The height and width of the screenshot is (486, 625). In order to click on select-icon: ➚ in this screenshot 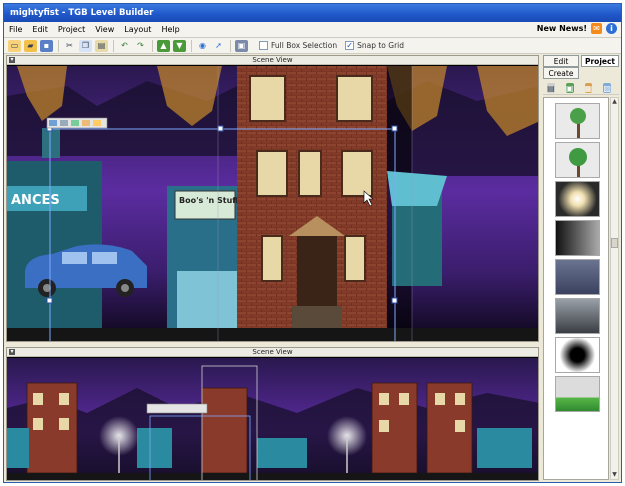, I will do `click(218, 46)`.